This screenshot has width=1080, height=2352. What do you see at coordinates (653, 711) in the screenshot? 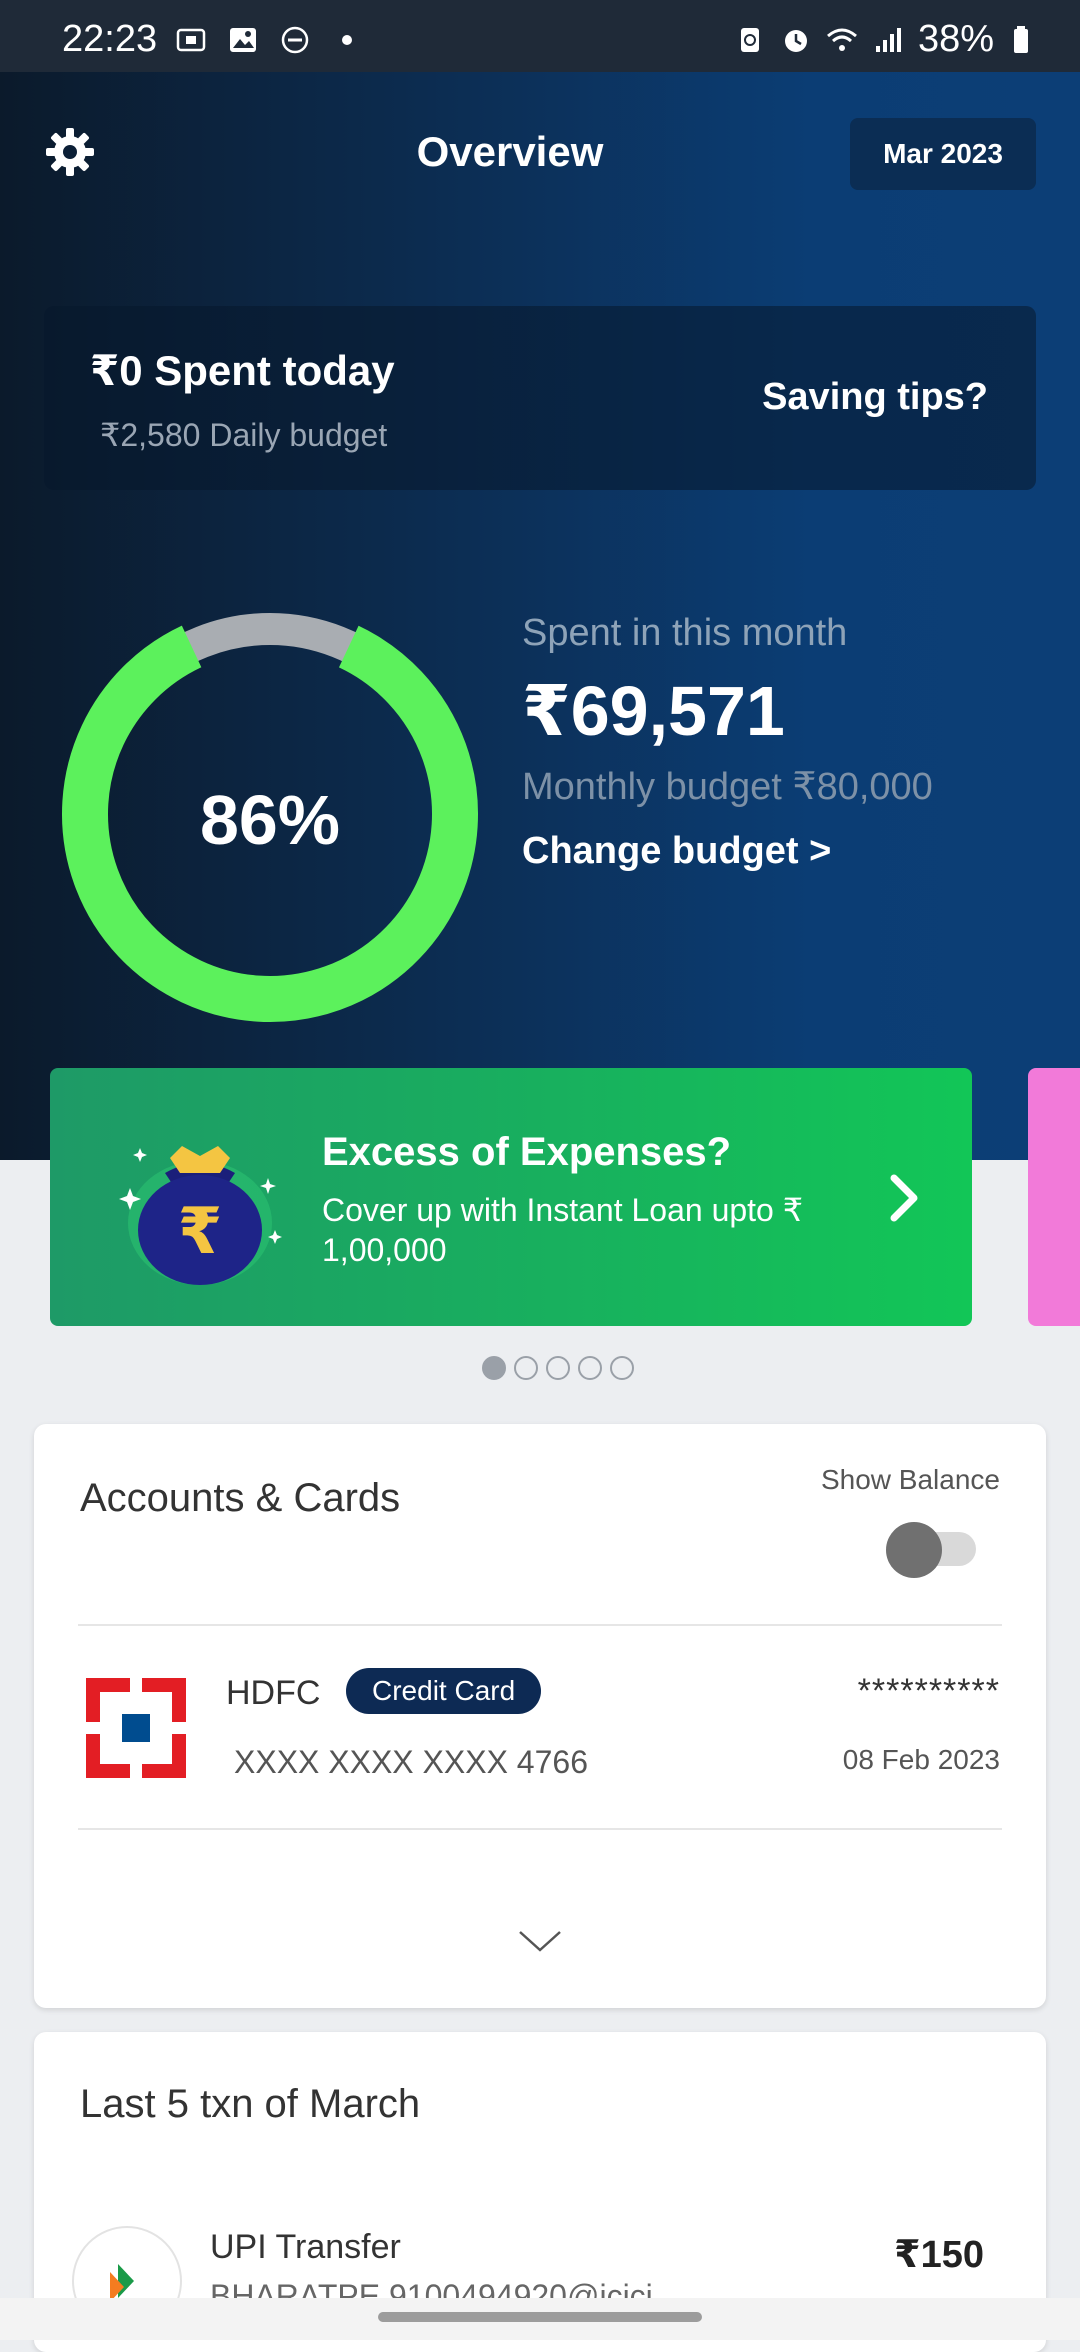
I see `spent-month-amount: ₹69,571` at bounding box center [653, 711].